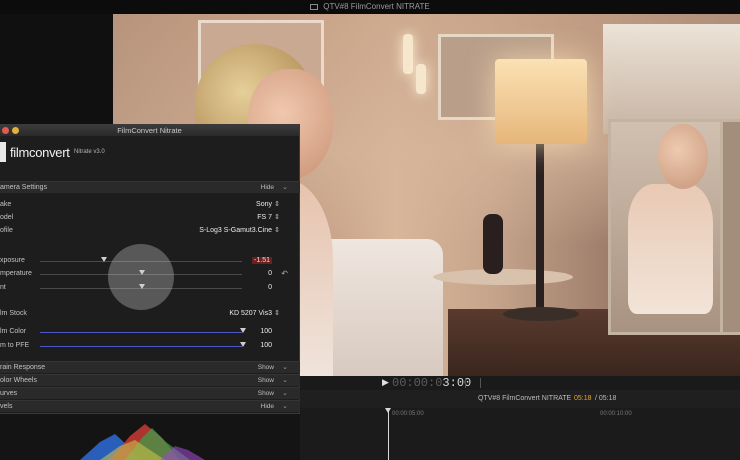 This screenshot has width=740, height=460. I want to click on filmconvert-logo-icon, so click(3, 152).